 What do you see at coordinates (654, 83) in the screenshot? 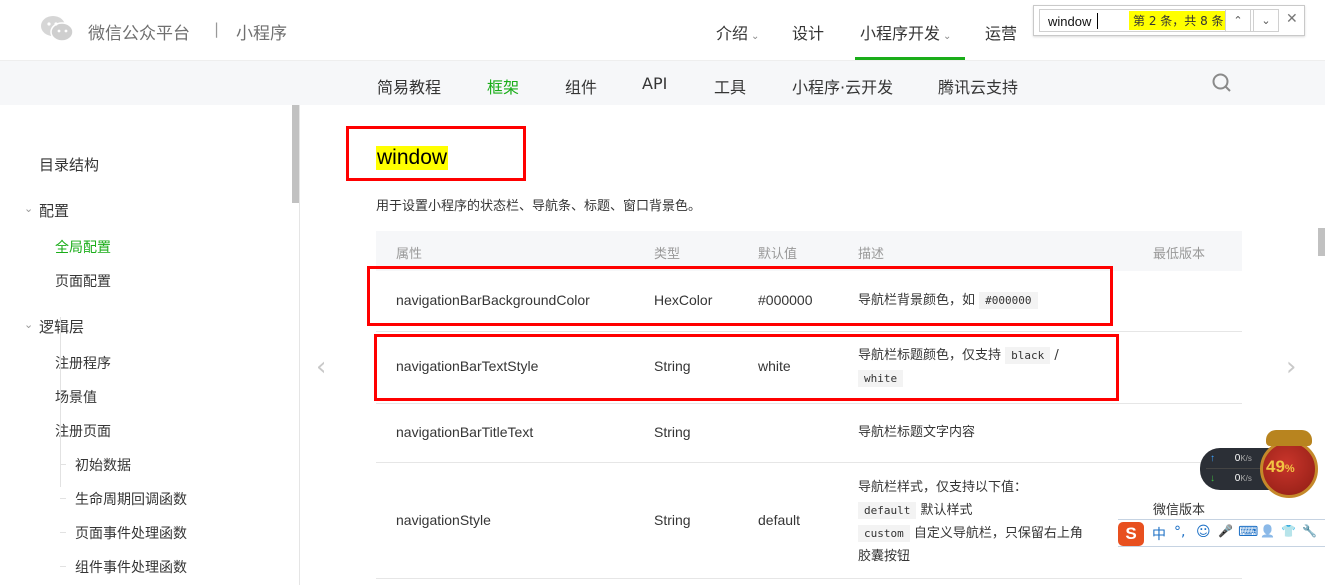
I see `subnav-api: API` at bounding box center [654, 83].